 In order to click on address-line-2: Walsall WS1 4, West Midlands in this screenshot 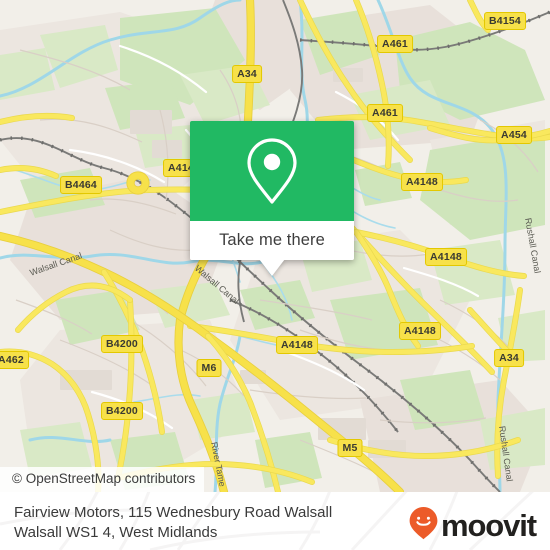, I will do `click(116, 532)`.